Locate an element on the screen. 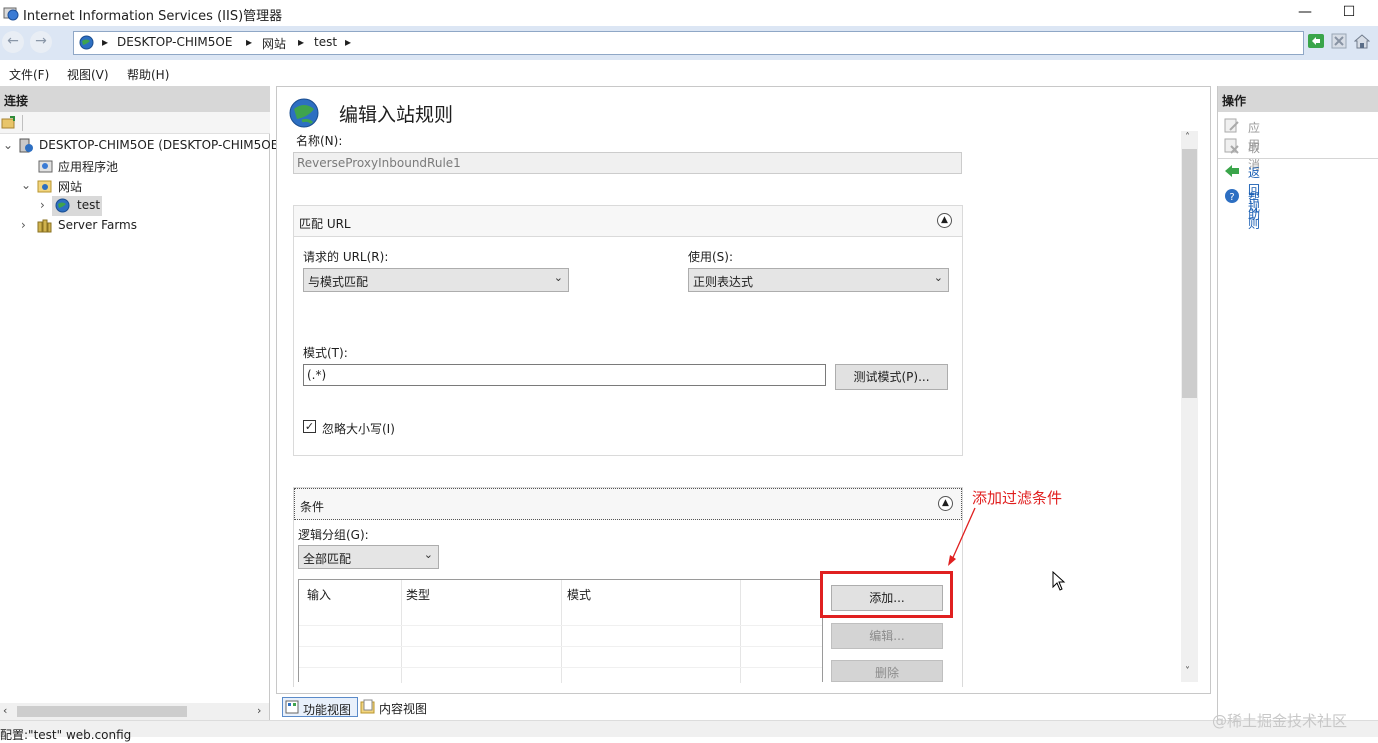  ignore-case-checkbox: ✓ is located at coordinates (309, 426).